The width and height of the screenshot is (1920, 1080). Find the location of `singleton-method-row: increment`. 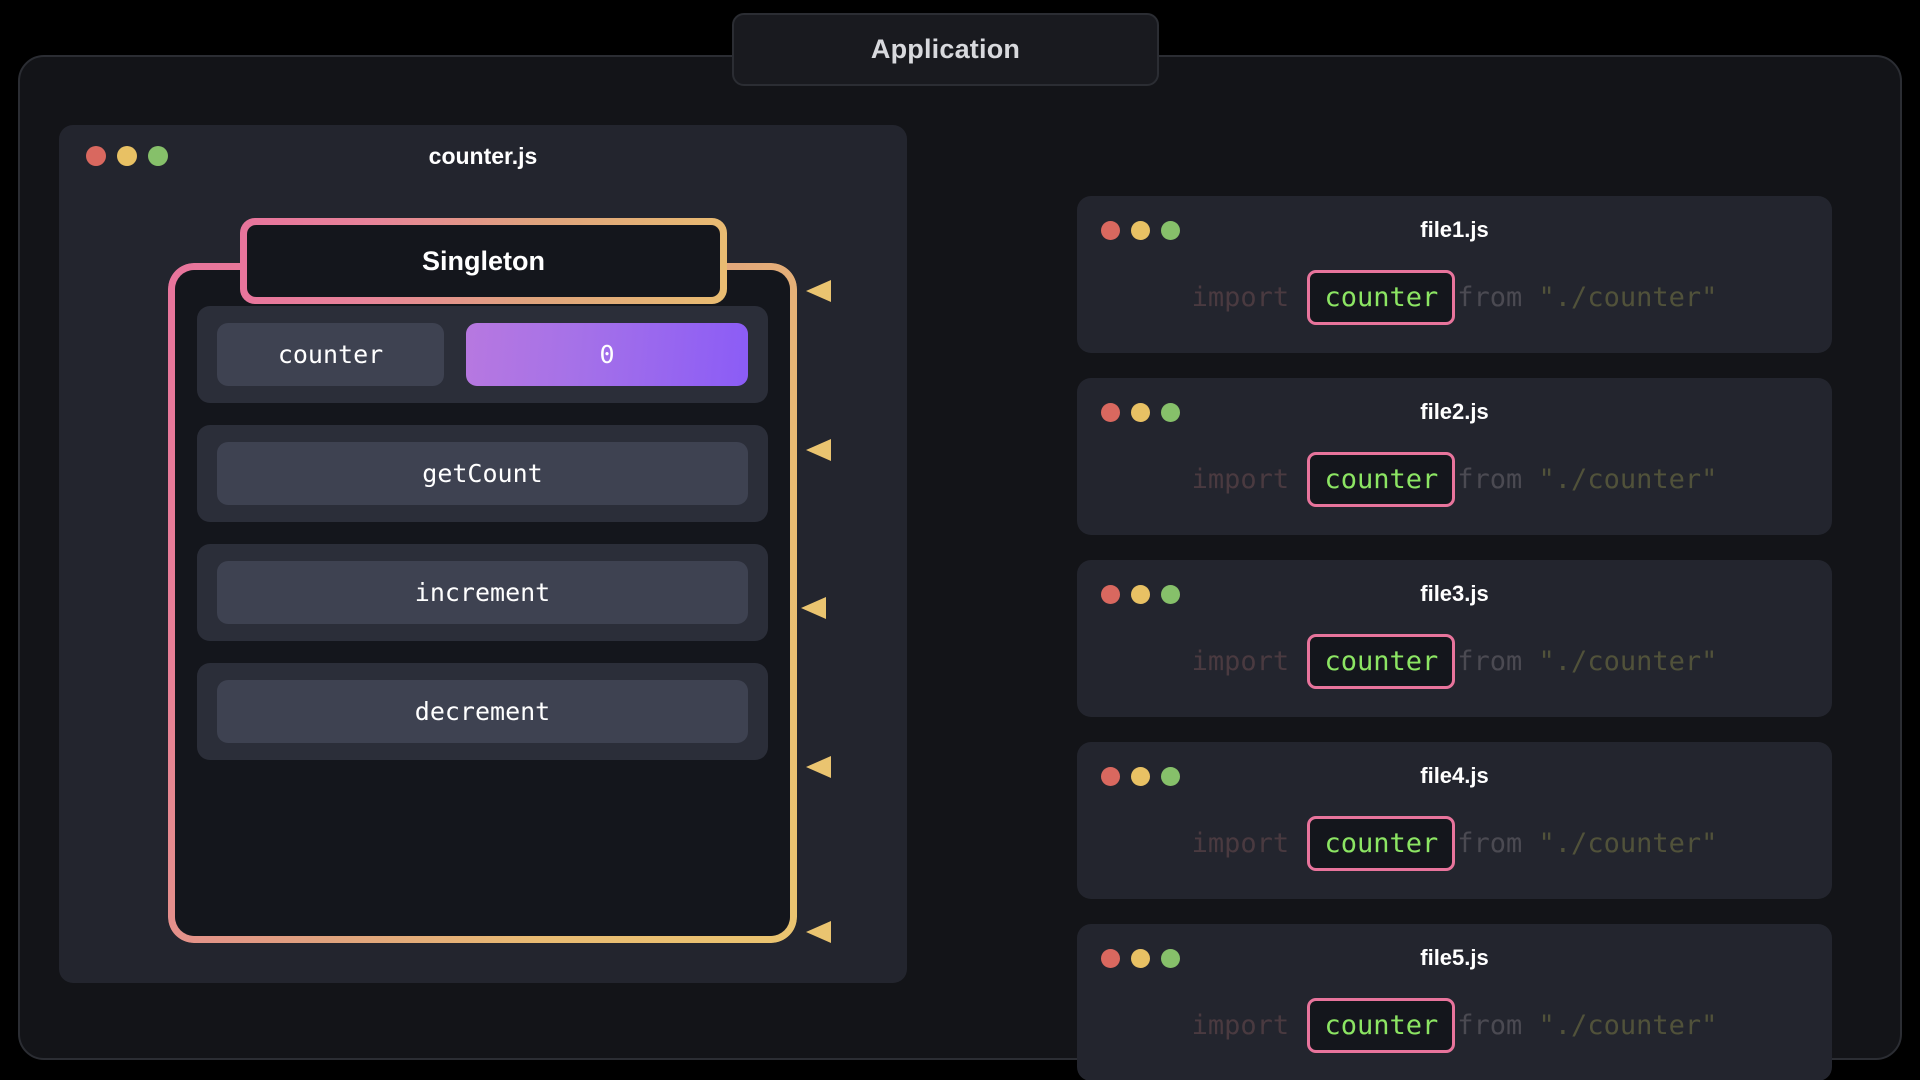

singleton-method-row: increment is located at coordinates (482, 592).